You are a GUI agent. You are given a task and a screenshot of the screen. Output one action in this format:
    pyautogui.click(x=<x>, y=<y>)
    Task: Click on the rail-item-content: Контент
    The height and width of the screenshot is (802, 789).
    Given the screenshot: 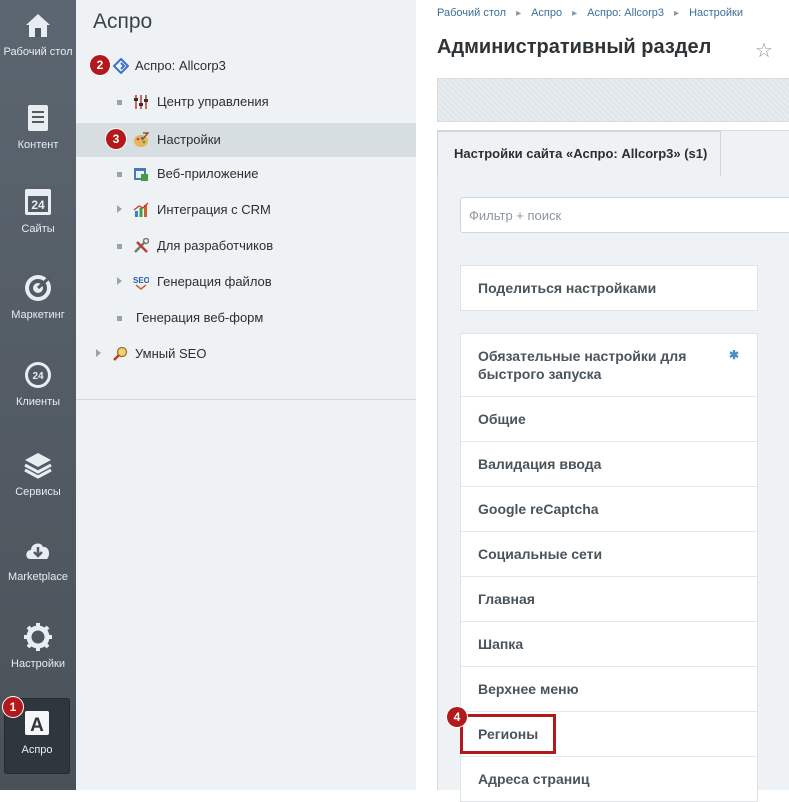 What is the action you would take?
    pyautogui.click(x=38, y=127)
    